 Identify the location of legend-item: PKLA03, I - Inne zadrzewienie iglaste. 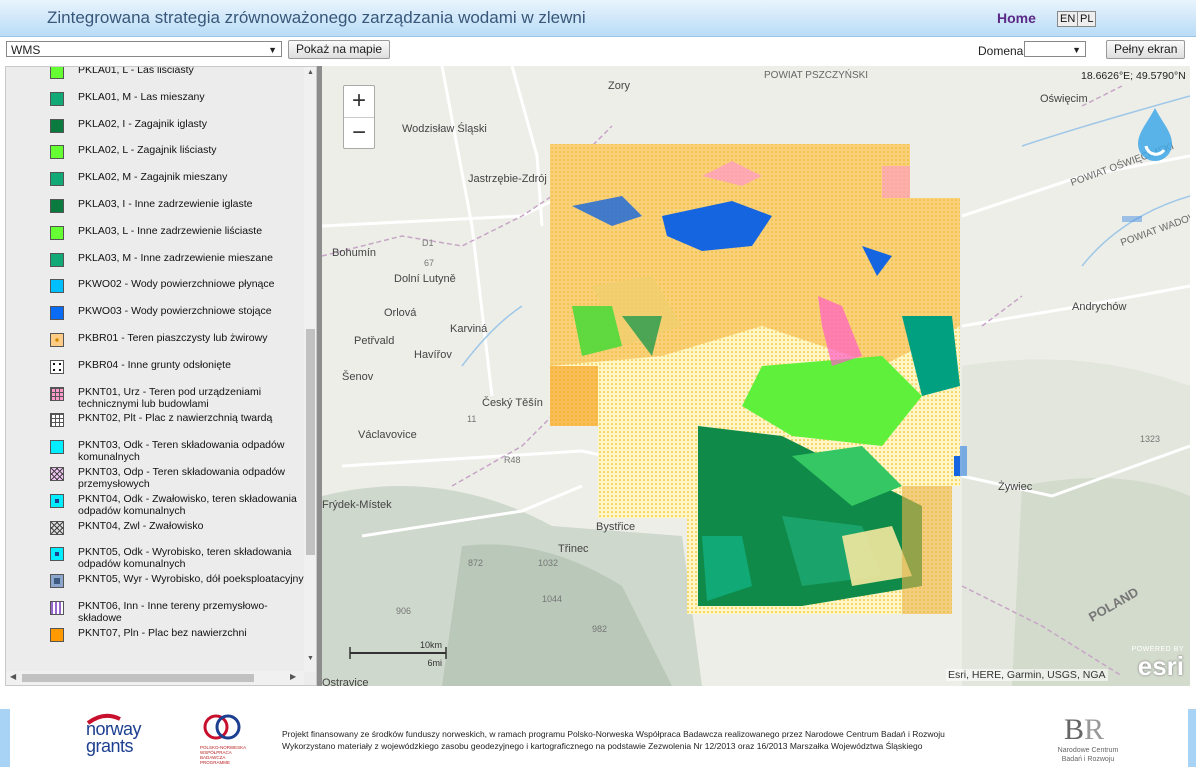
(156, 205).